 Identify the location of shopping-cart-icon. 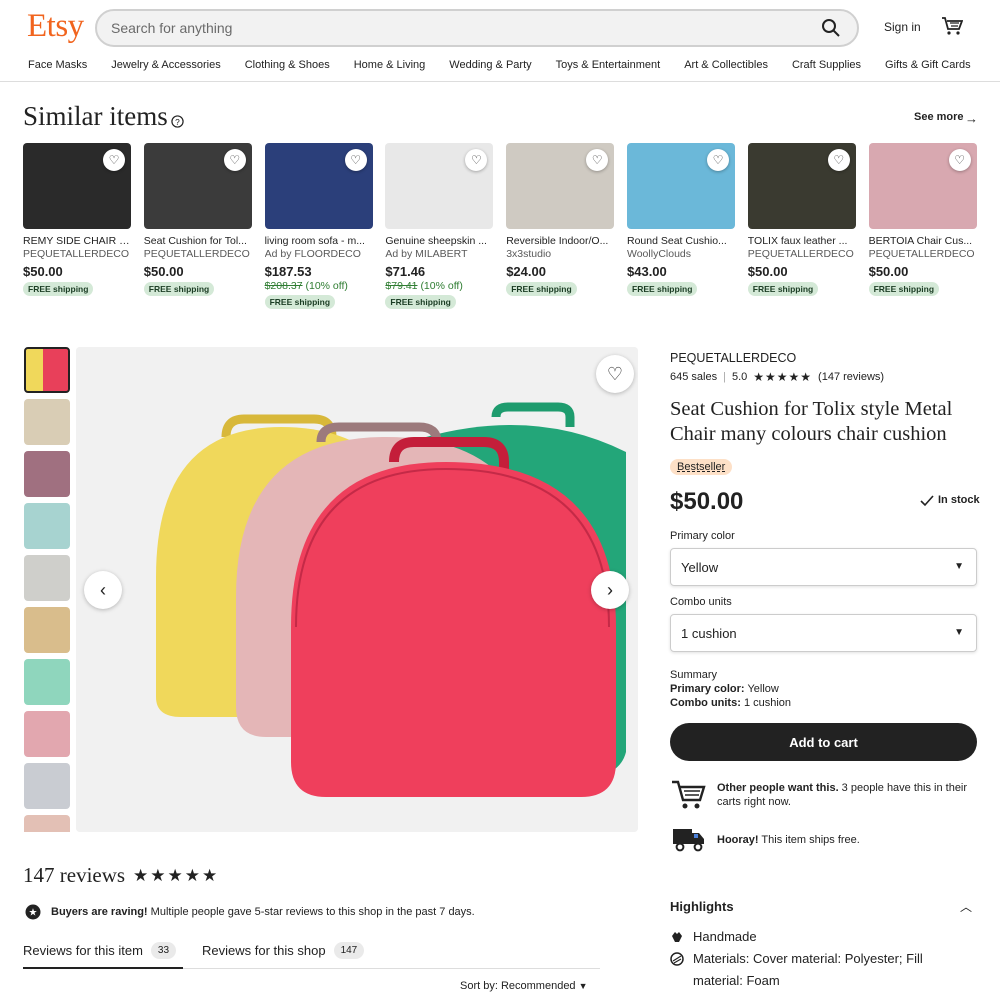
(689, 794).